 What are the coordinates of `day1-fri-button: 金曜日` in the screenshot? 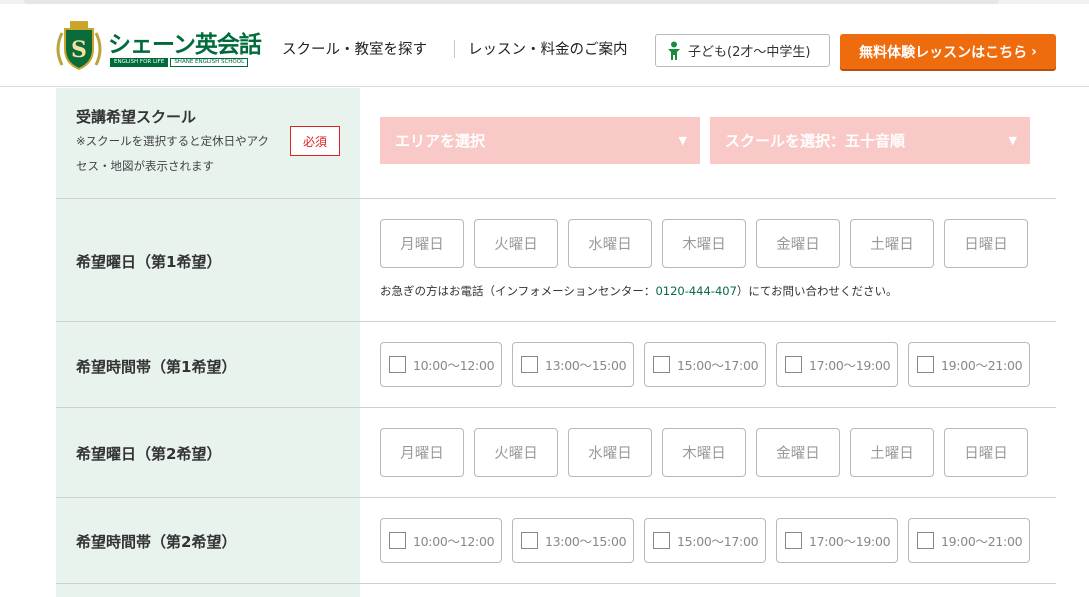 It's located at (798, 243).